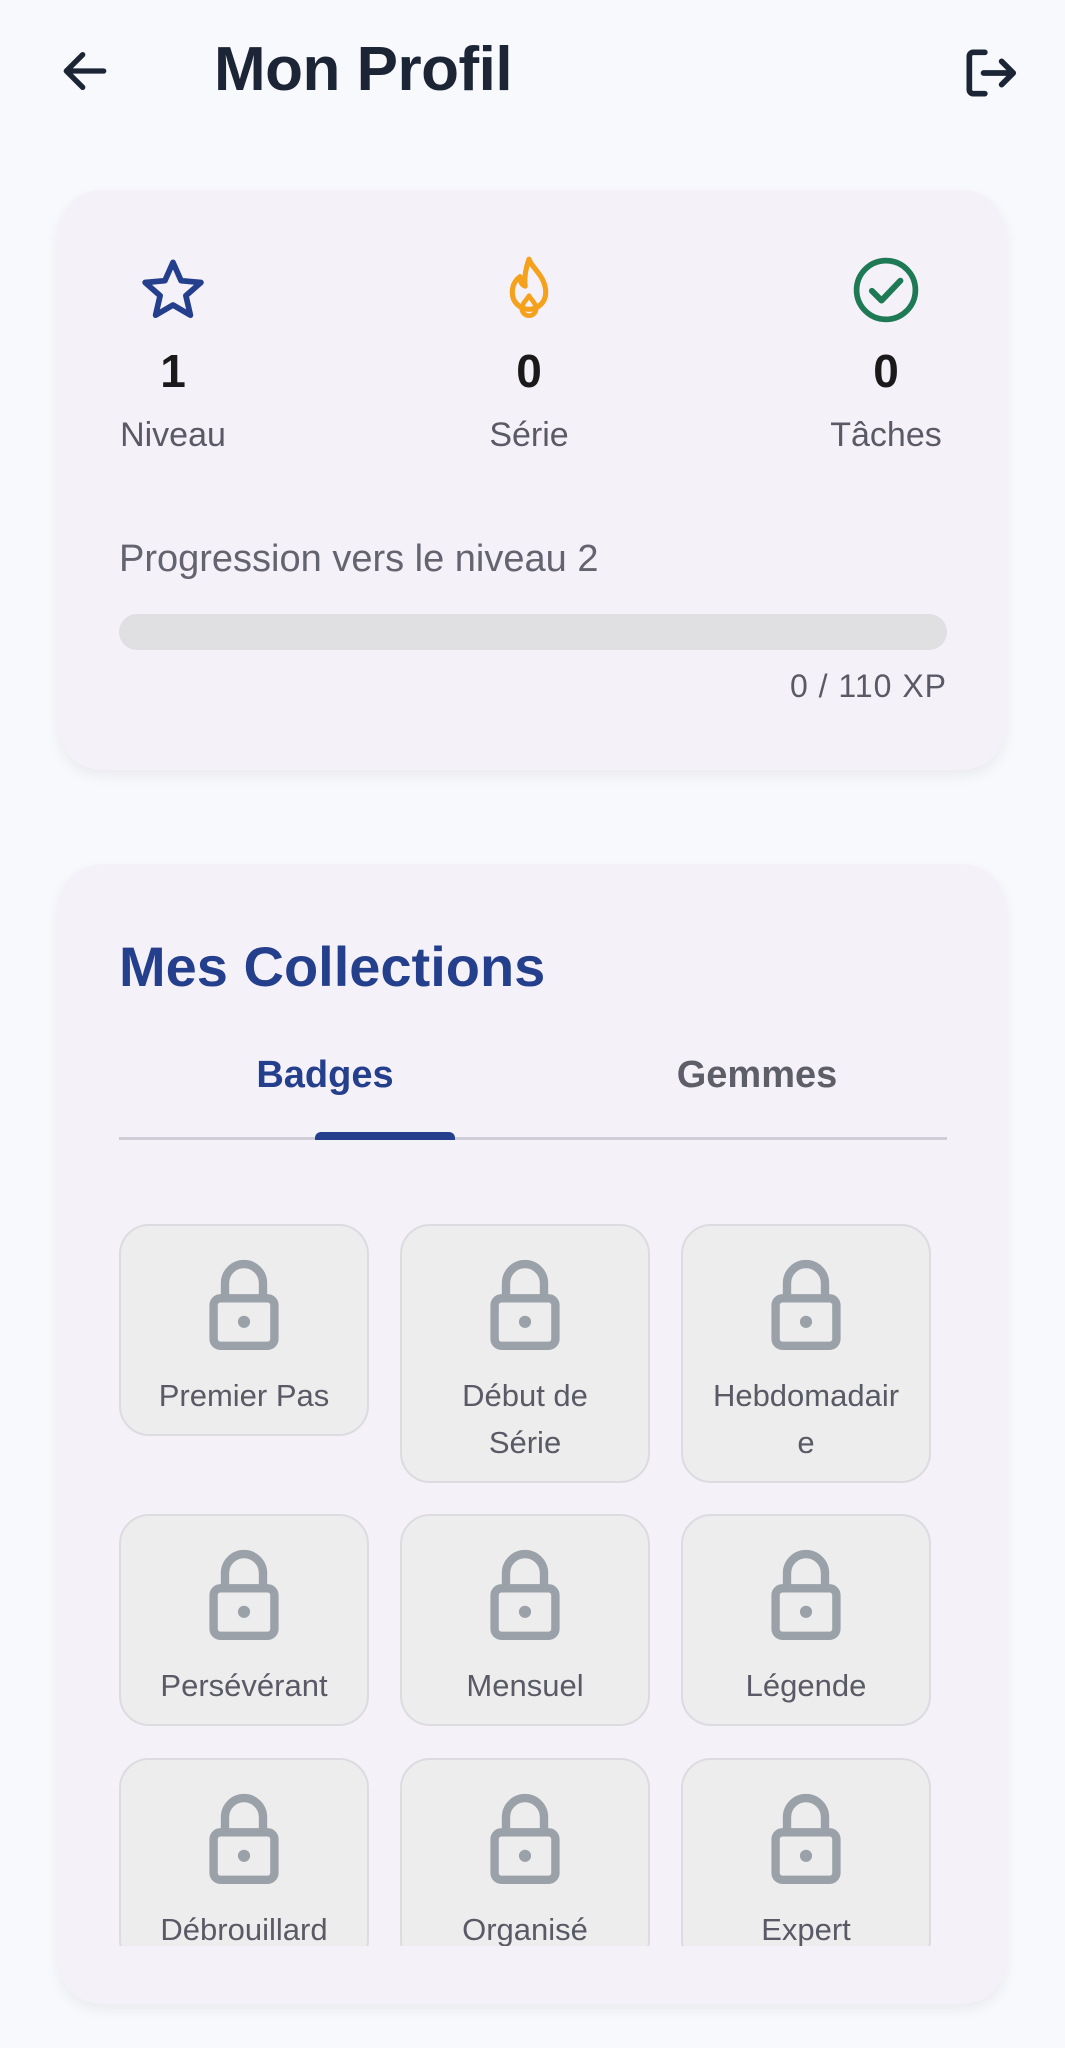 The height and width of the screenshot is (2048, 1065). I want to click on back-button, so click(85, 71).